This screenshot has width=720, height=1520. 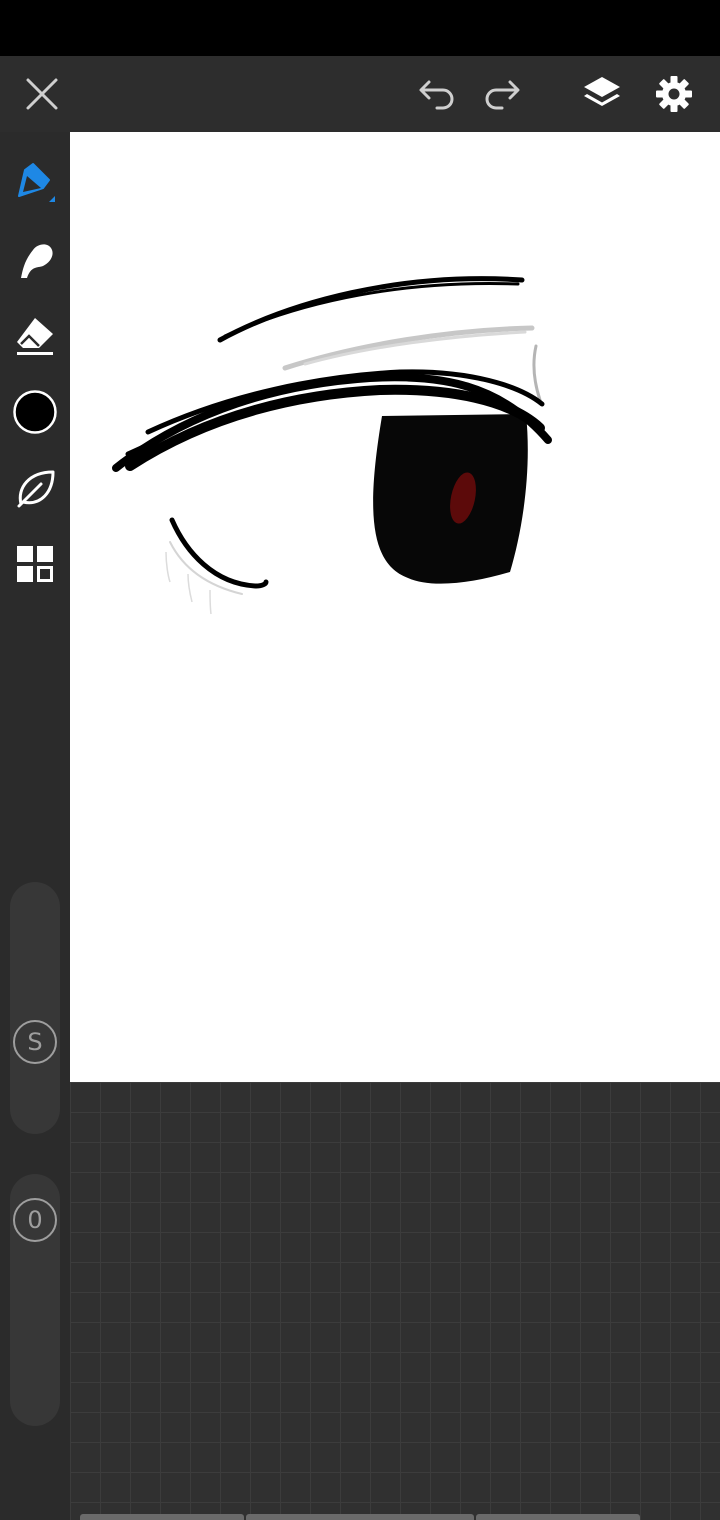 I want to click on pen-tool-button, so click(x=35, y=184).